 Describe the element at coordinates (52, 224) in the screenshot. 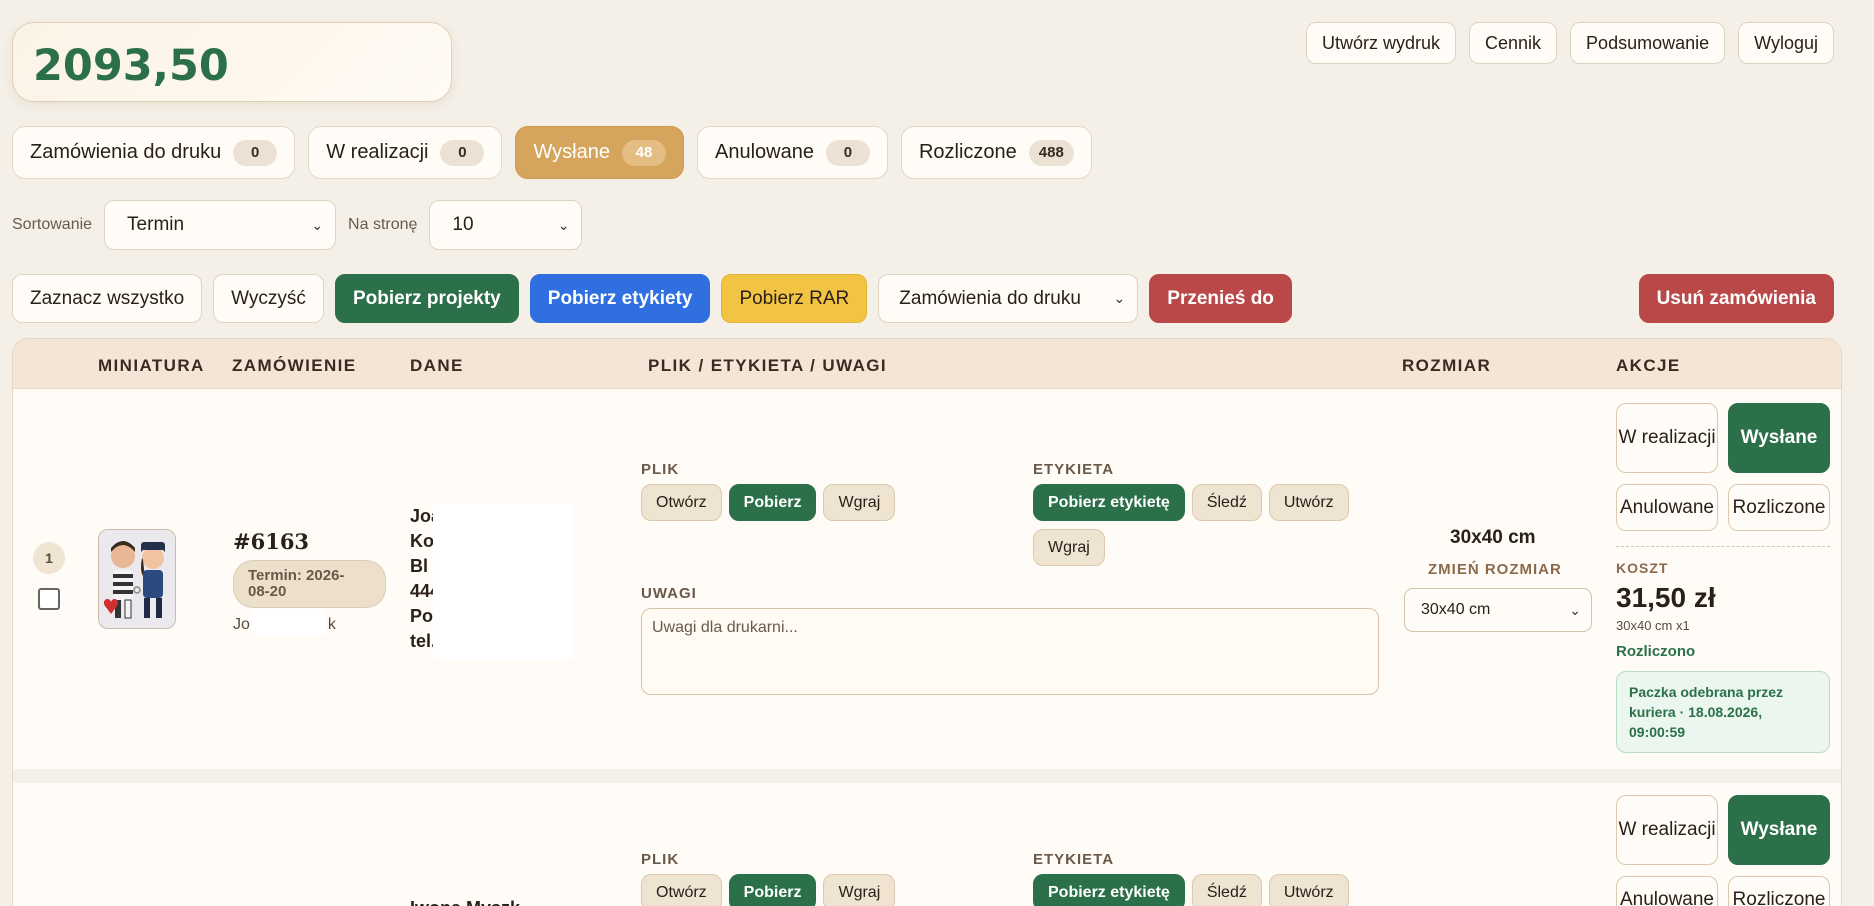

I see `sort-label: Sortowanie` at that location.